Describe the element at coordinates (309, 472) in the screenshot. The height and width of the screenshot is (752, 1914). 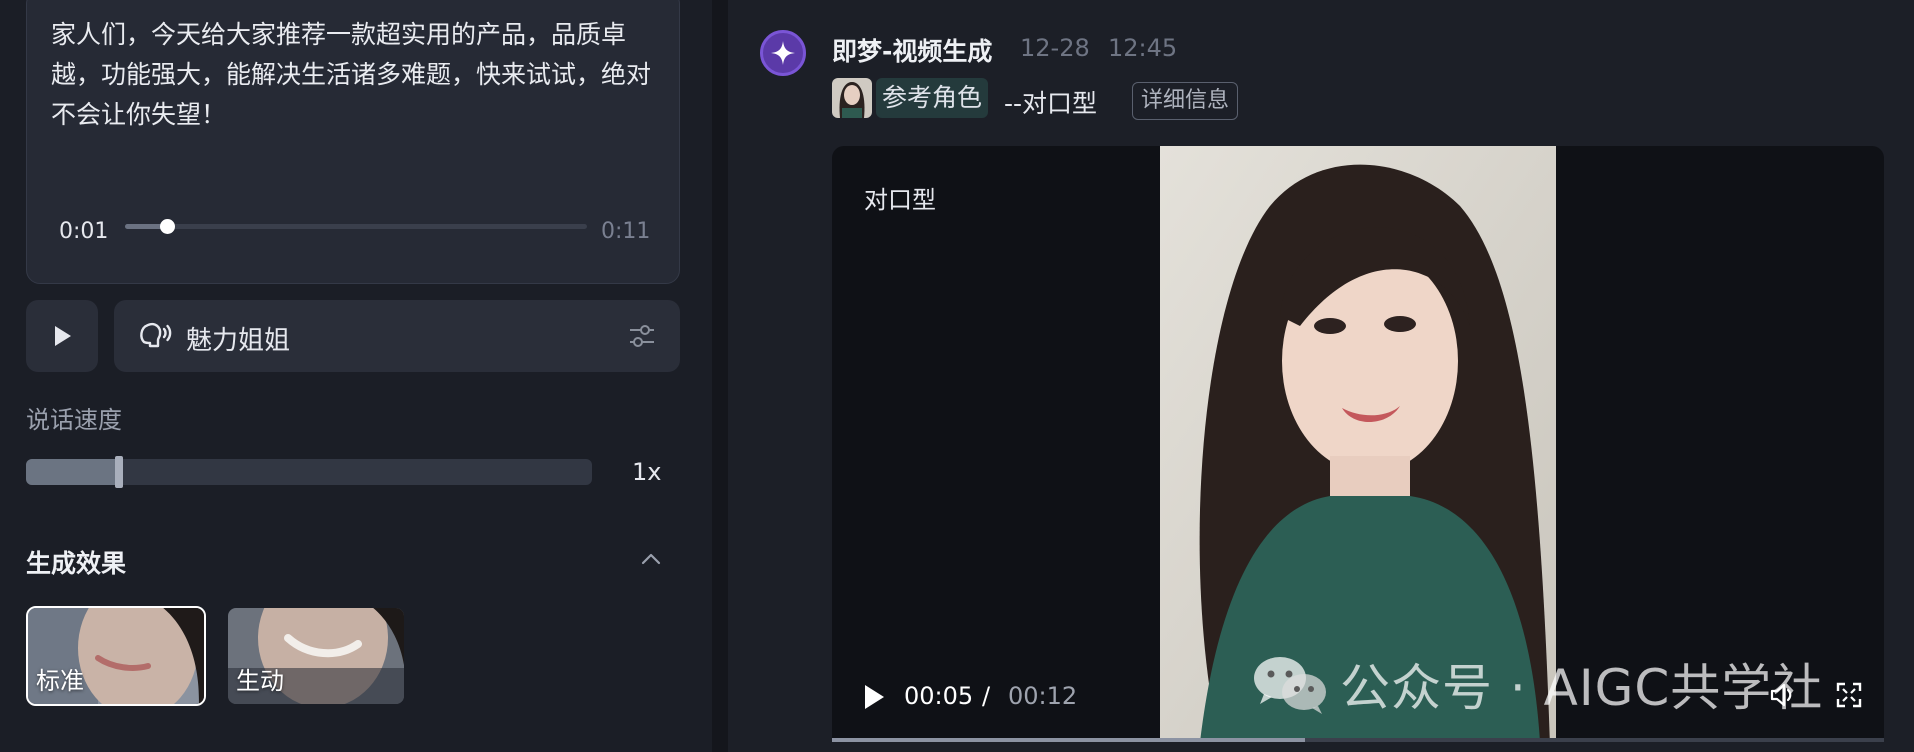
I see `speed-slider` at that location.